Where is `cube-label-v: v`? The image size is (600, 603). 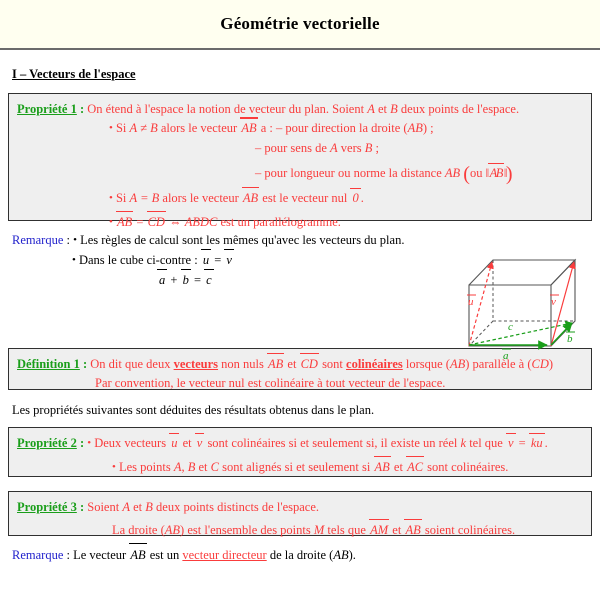
cube-label-v: v is located at coordinates (553, 302).